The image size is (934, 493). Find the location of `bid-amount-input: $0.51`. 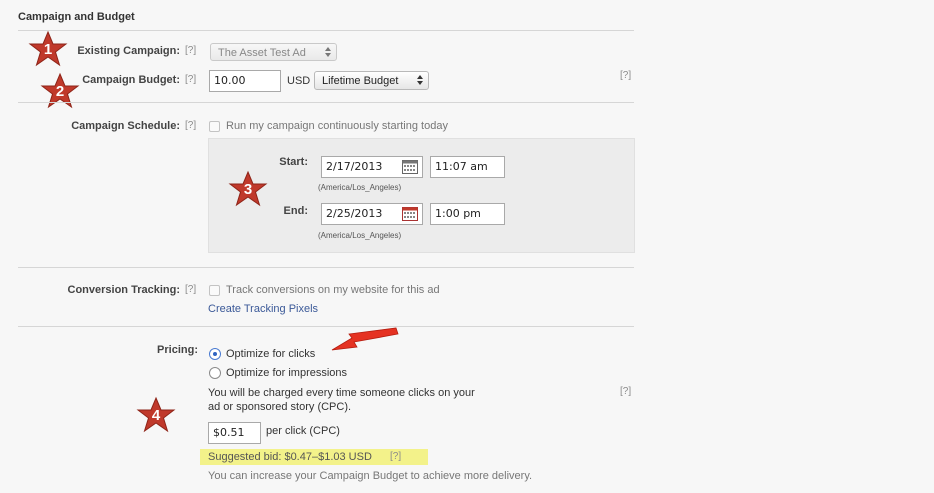

bid-amount-input: $0.51 is located at coordinates (234, 433).